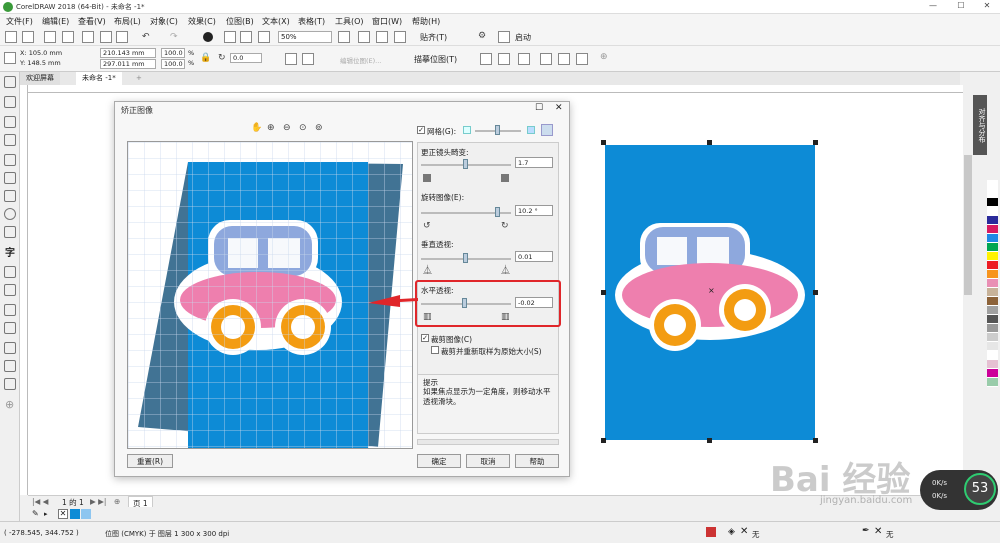  What do you see at coordinates (28, 37) in the screenshot?
I see `open-icon` at bounding box center [28, 37].